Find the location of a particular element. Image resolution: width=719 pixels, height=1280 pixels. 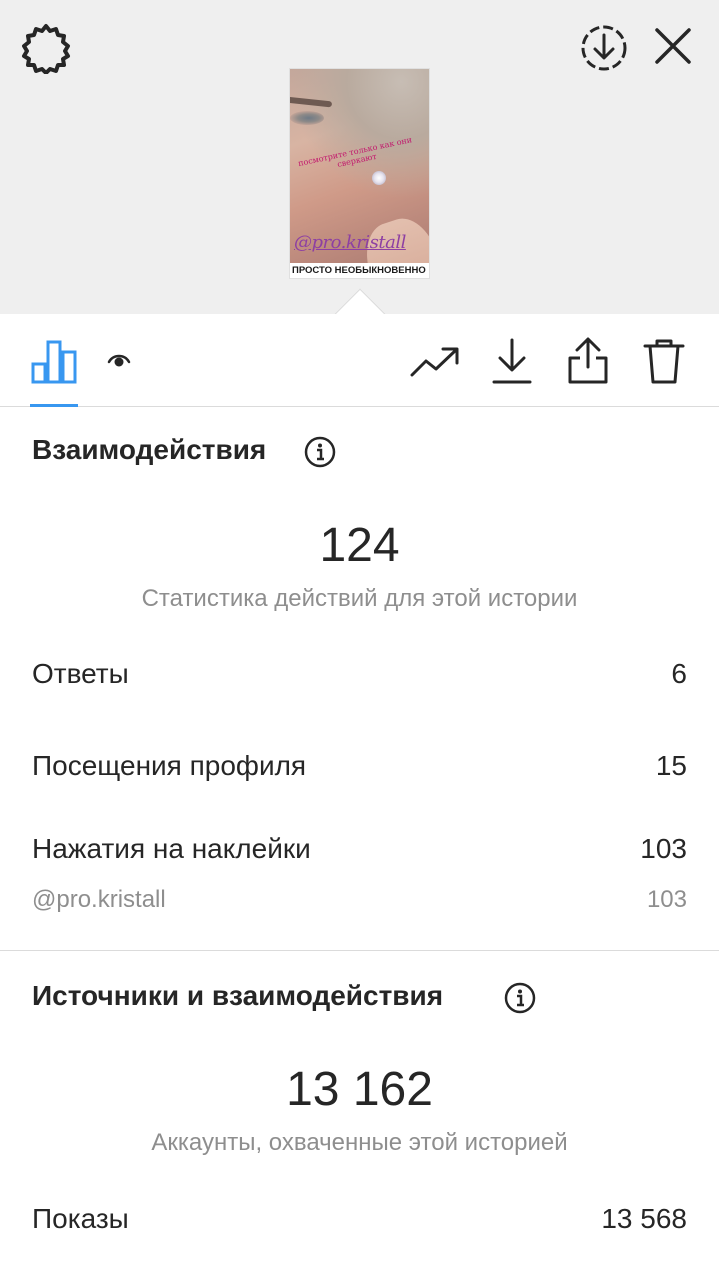

thumbnail-hair is located at coordinates (359, 134).